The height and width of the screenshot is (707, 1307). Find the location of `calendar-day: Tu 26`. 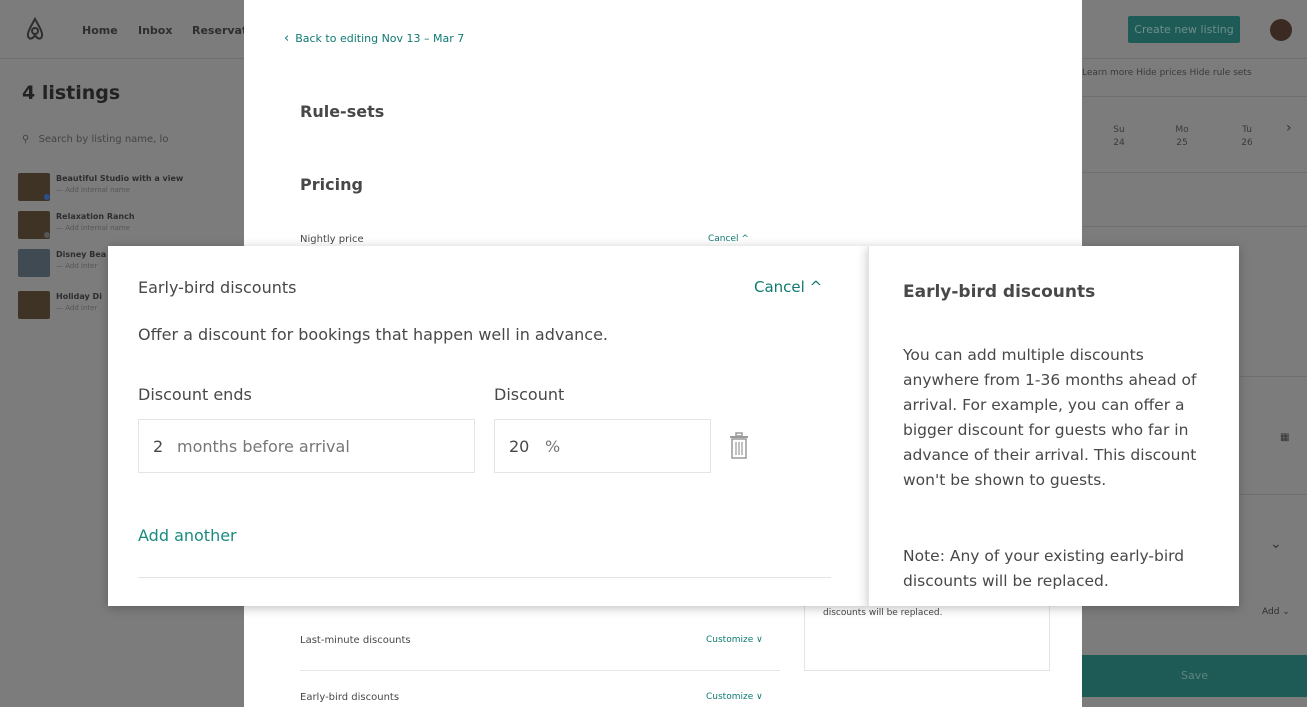

calendar-day: Tu 26 is located at coordinates (1247, 137).